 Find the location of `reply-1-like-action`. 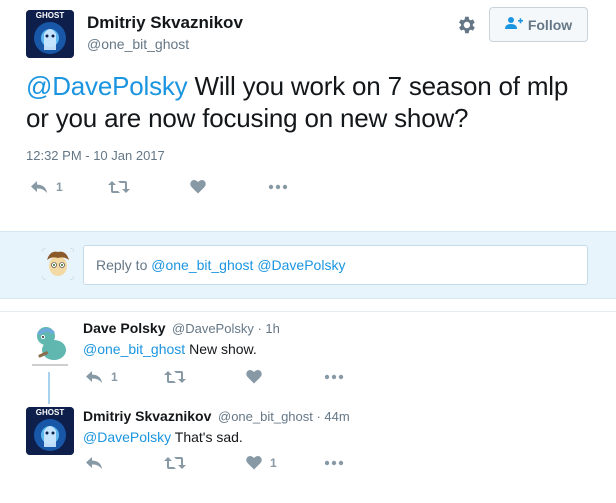

reply-1-like-action is located at coordinates (254, 376).